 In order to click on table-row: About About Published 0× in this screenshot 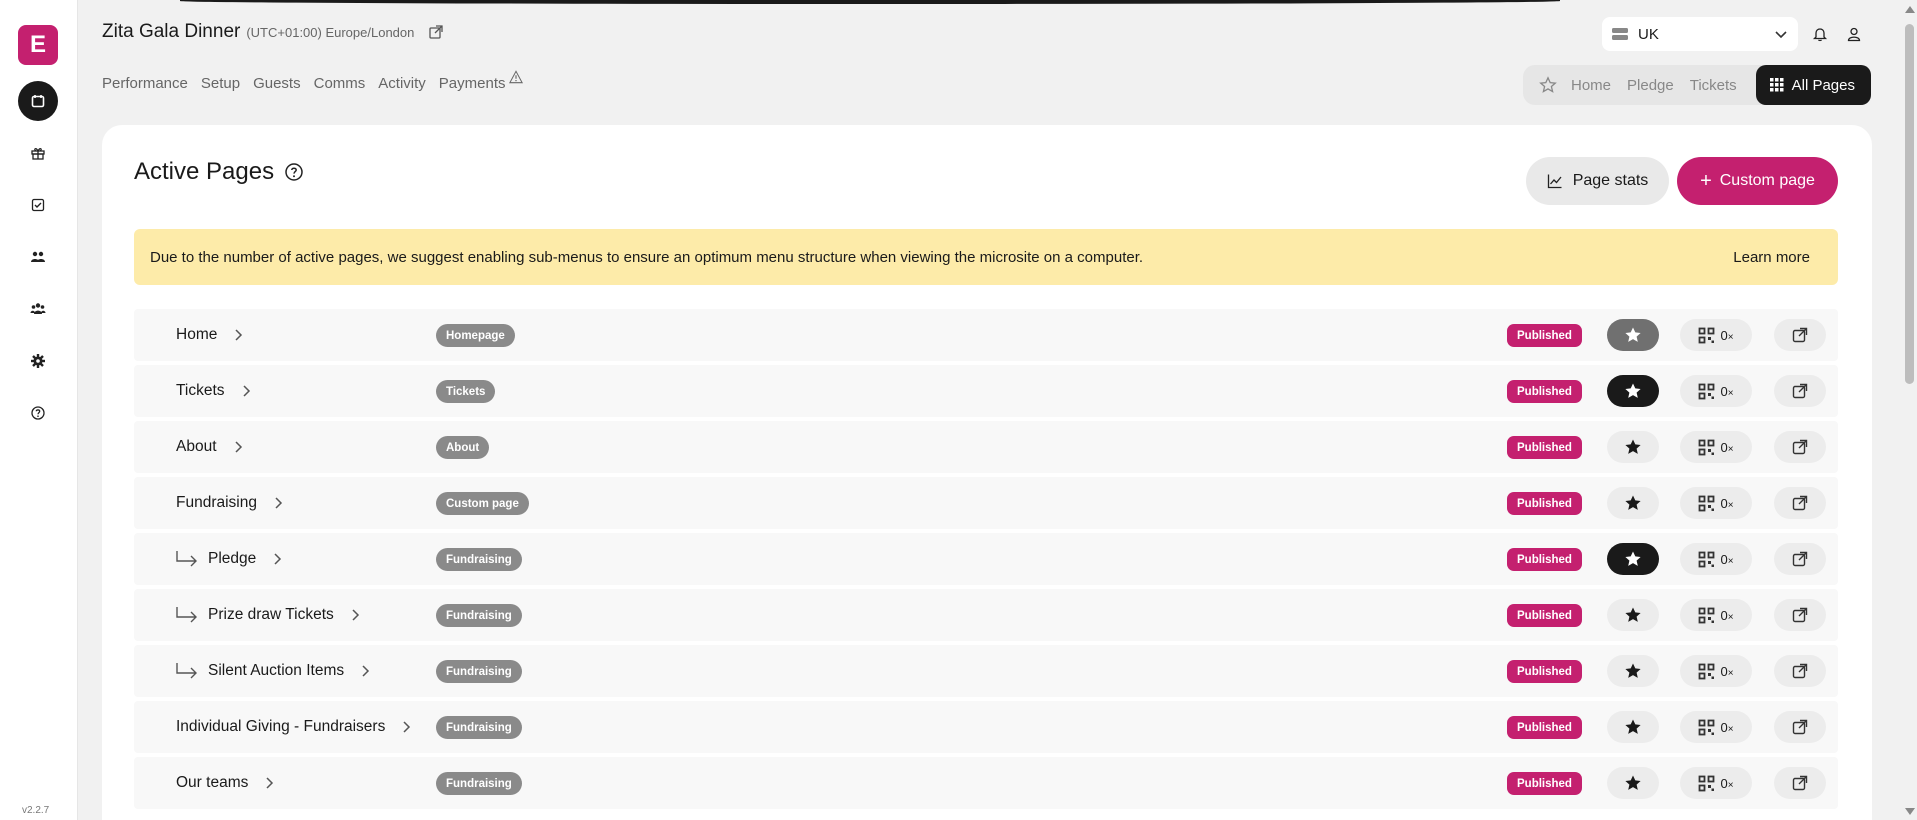, I will do `click(986, 447)`.